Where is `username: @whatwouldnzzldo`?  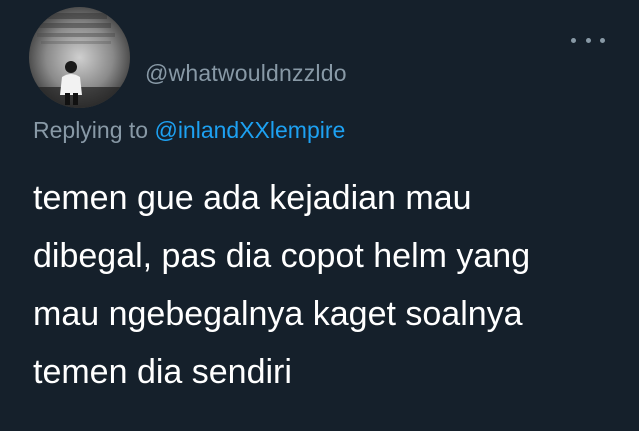 username: @whatwouldnzzldo is located at coordinates (246, 73).